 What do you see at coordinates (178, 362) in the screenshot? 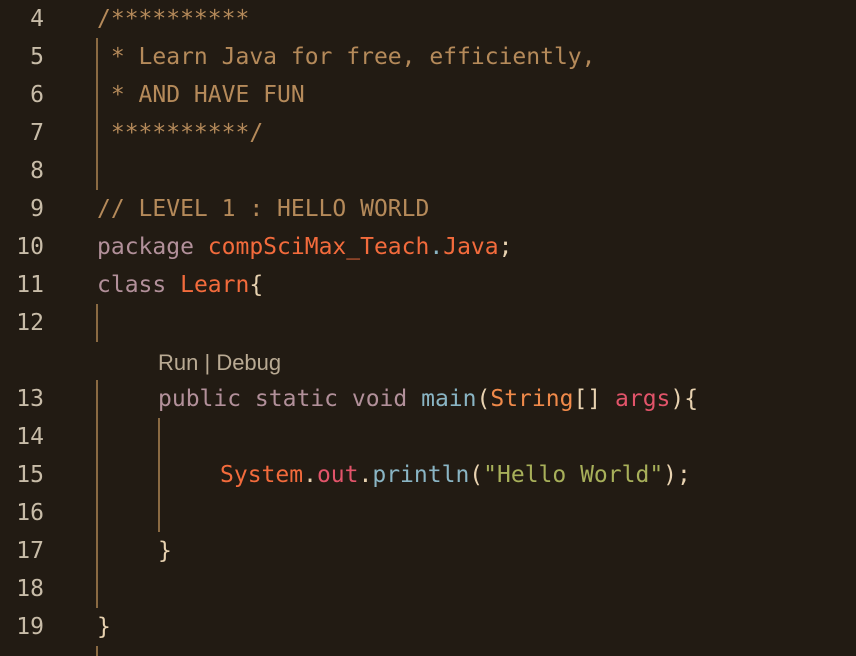
I see `codelens-run-link: Run` at bounding box center [178, 362].